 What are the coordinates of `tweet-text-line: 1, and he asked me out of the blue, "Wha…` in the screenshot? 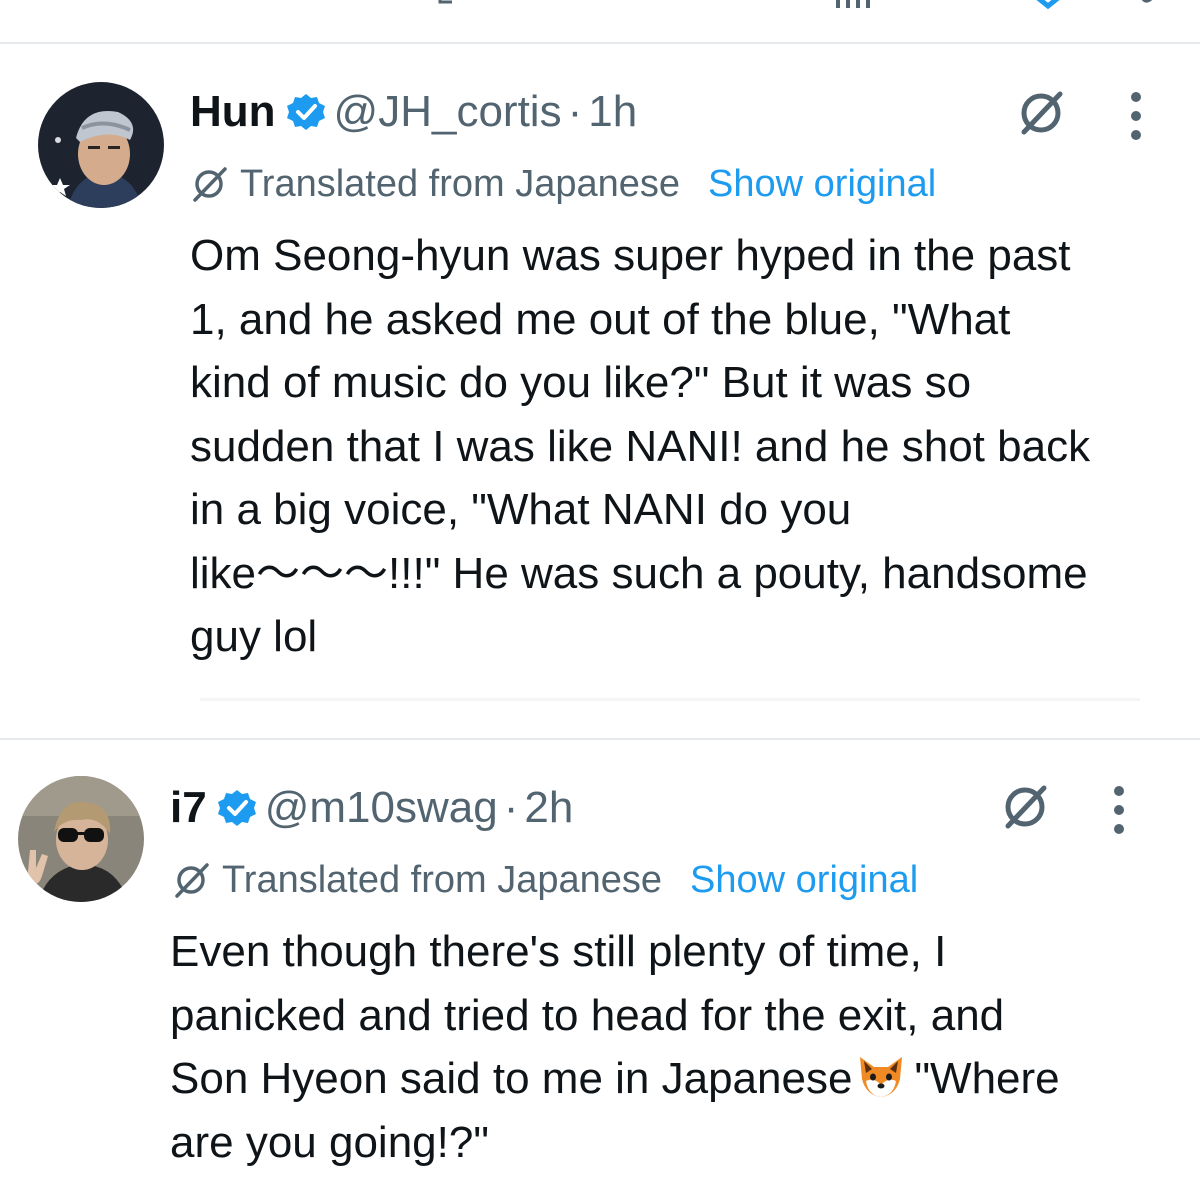 It's located at (600, 319).